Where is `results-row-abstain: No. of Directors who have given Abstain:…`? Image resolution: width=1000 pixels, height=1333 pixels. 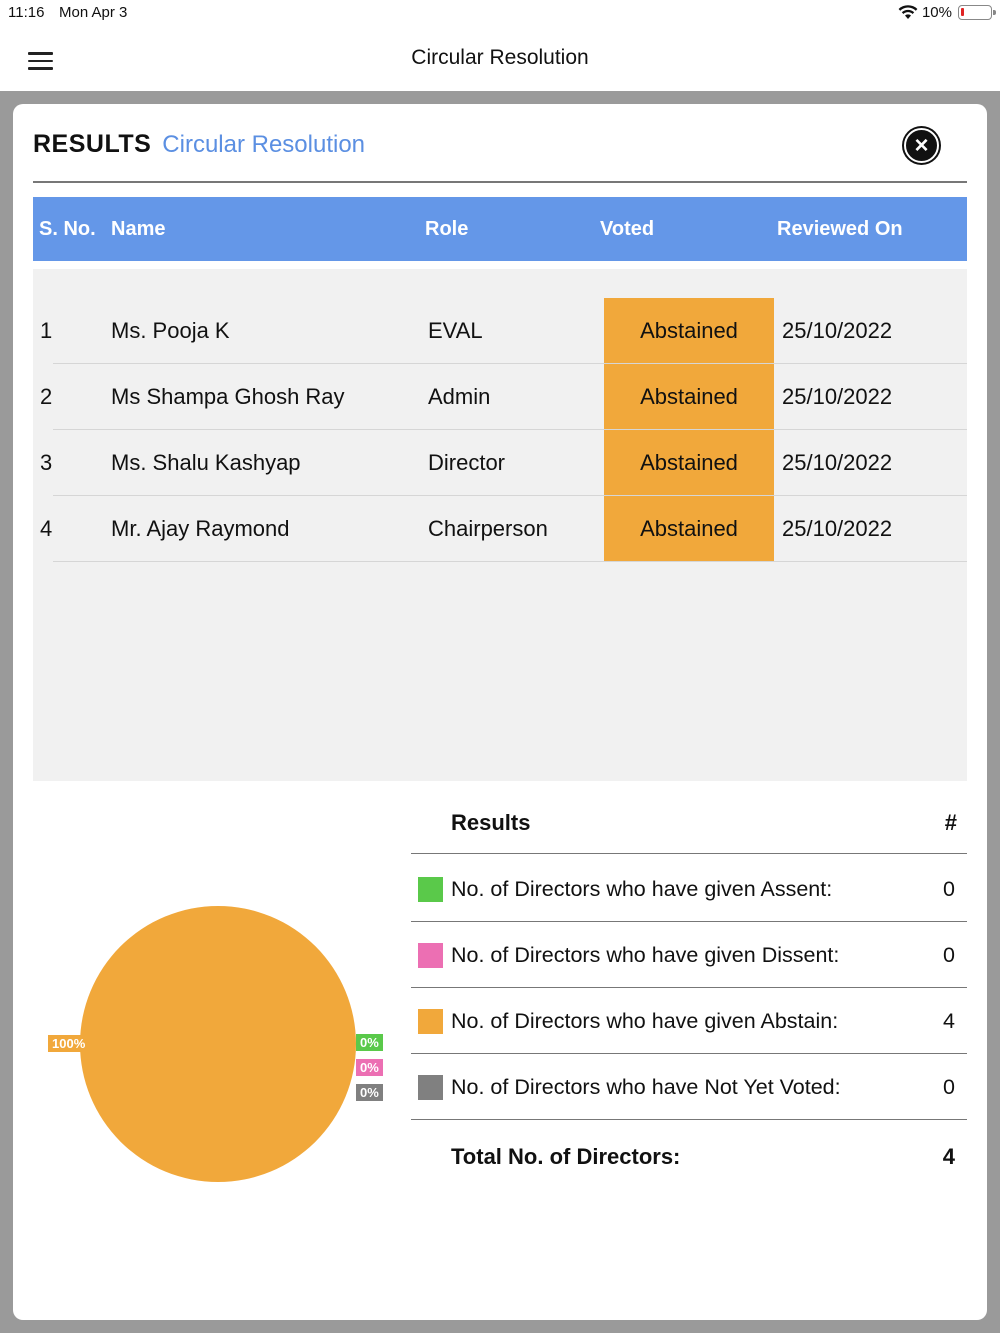 results-row-abstain: No. of Directors who have given Abstain:… is located at coordinates (689, 1021).